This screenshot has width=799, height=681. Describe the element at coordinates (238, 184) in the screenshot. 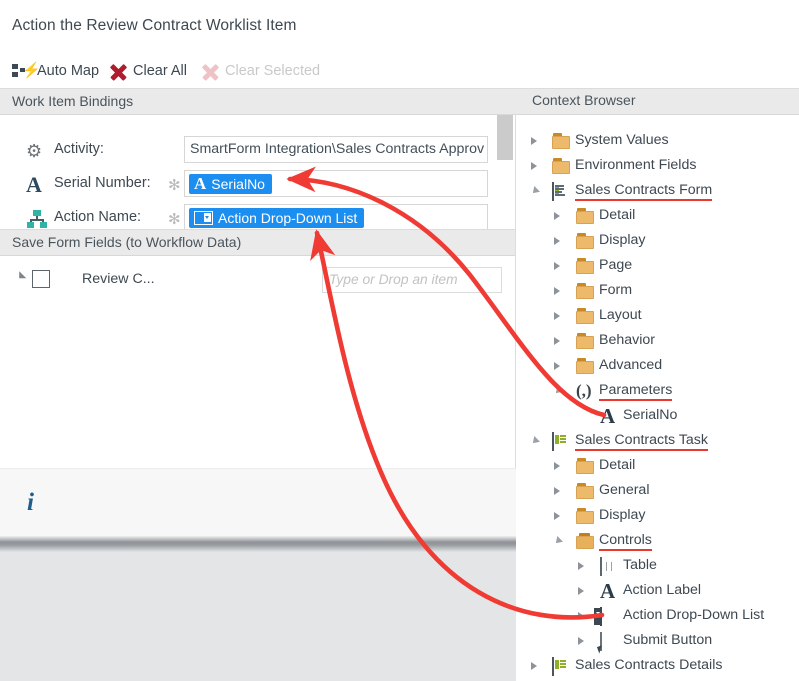

I see `serial-number-chip-label: SerialNo` at that location.